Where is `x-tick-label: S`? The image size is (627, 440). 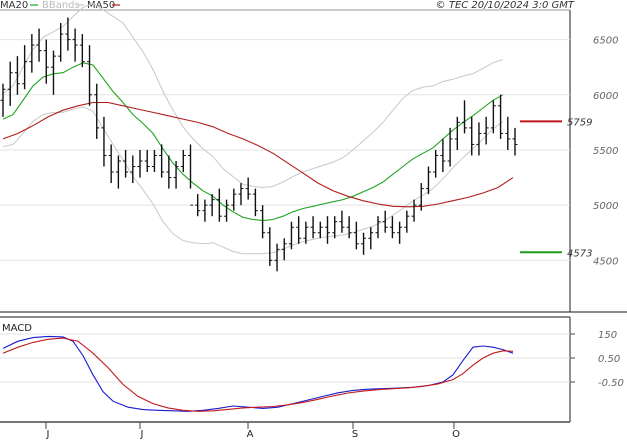
x-tick-label: S is located at coordinates (355, 434).